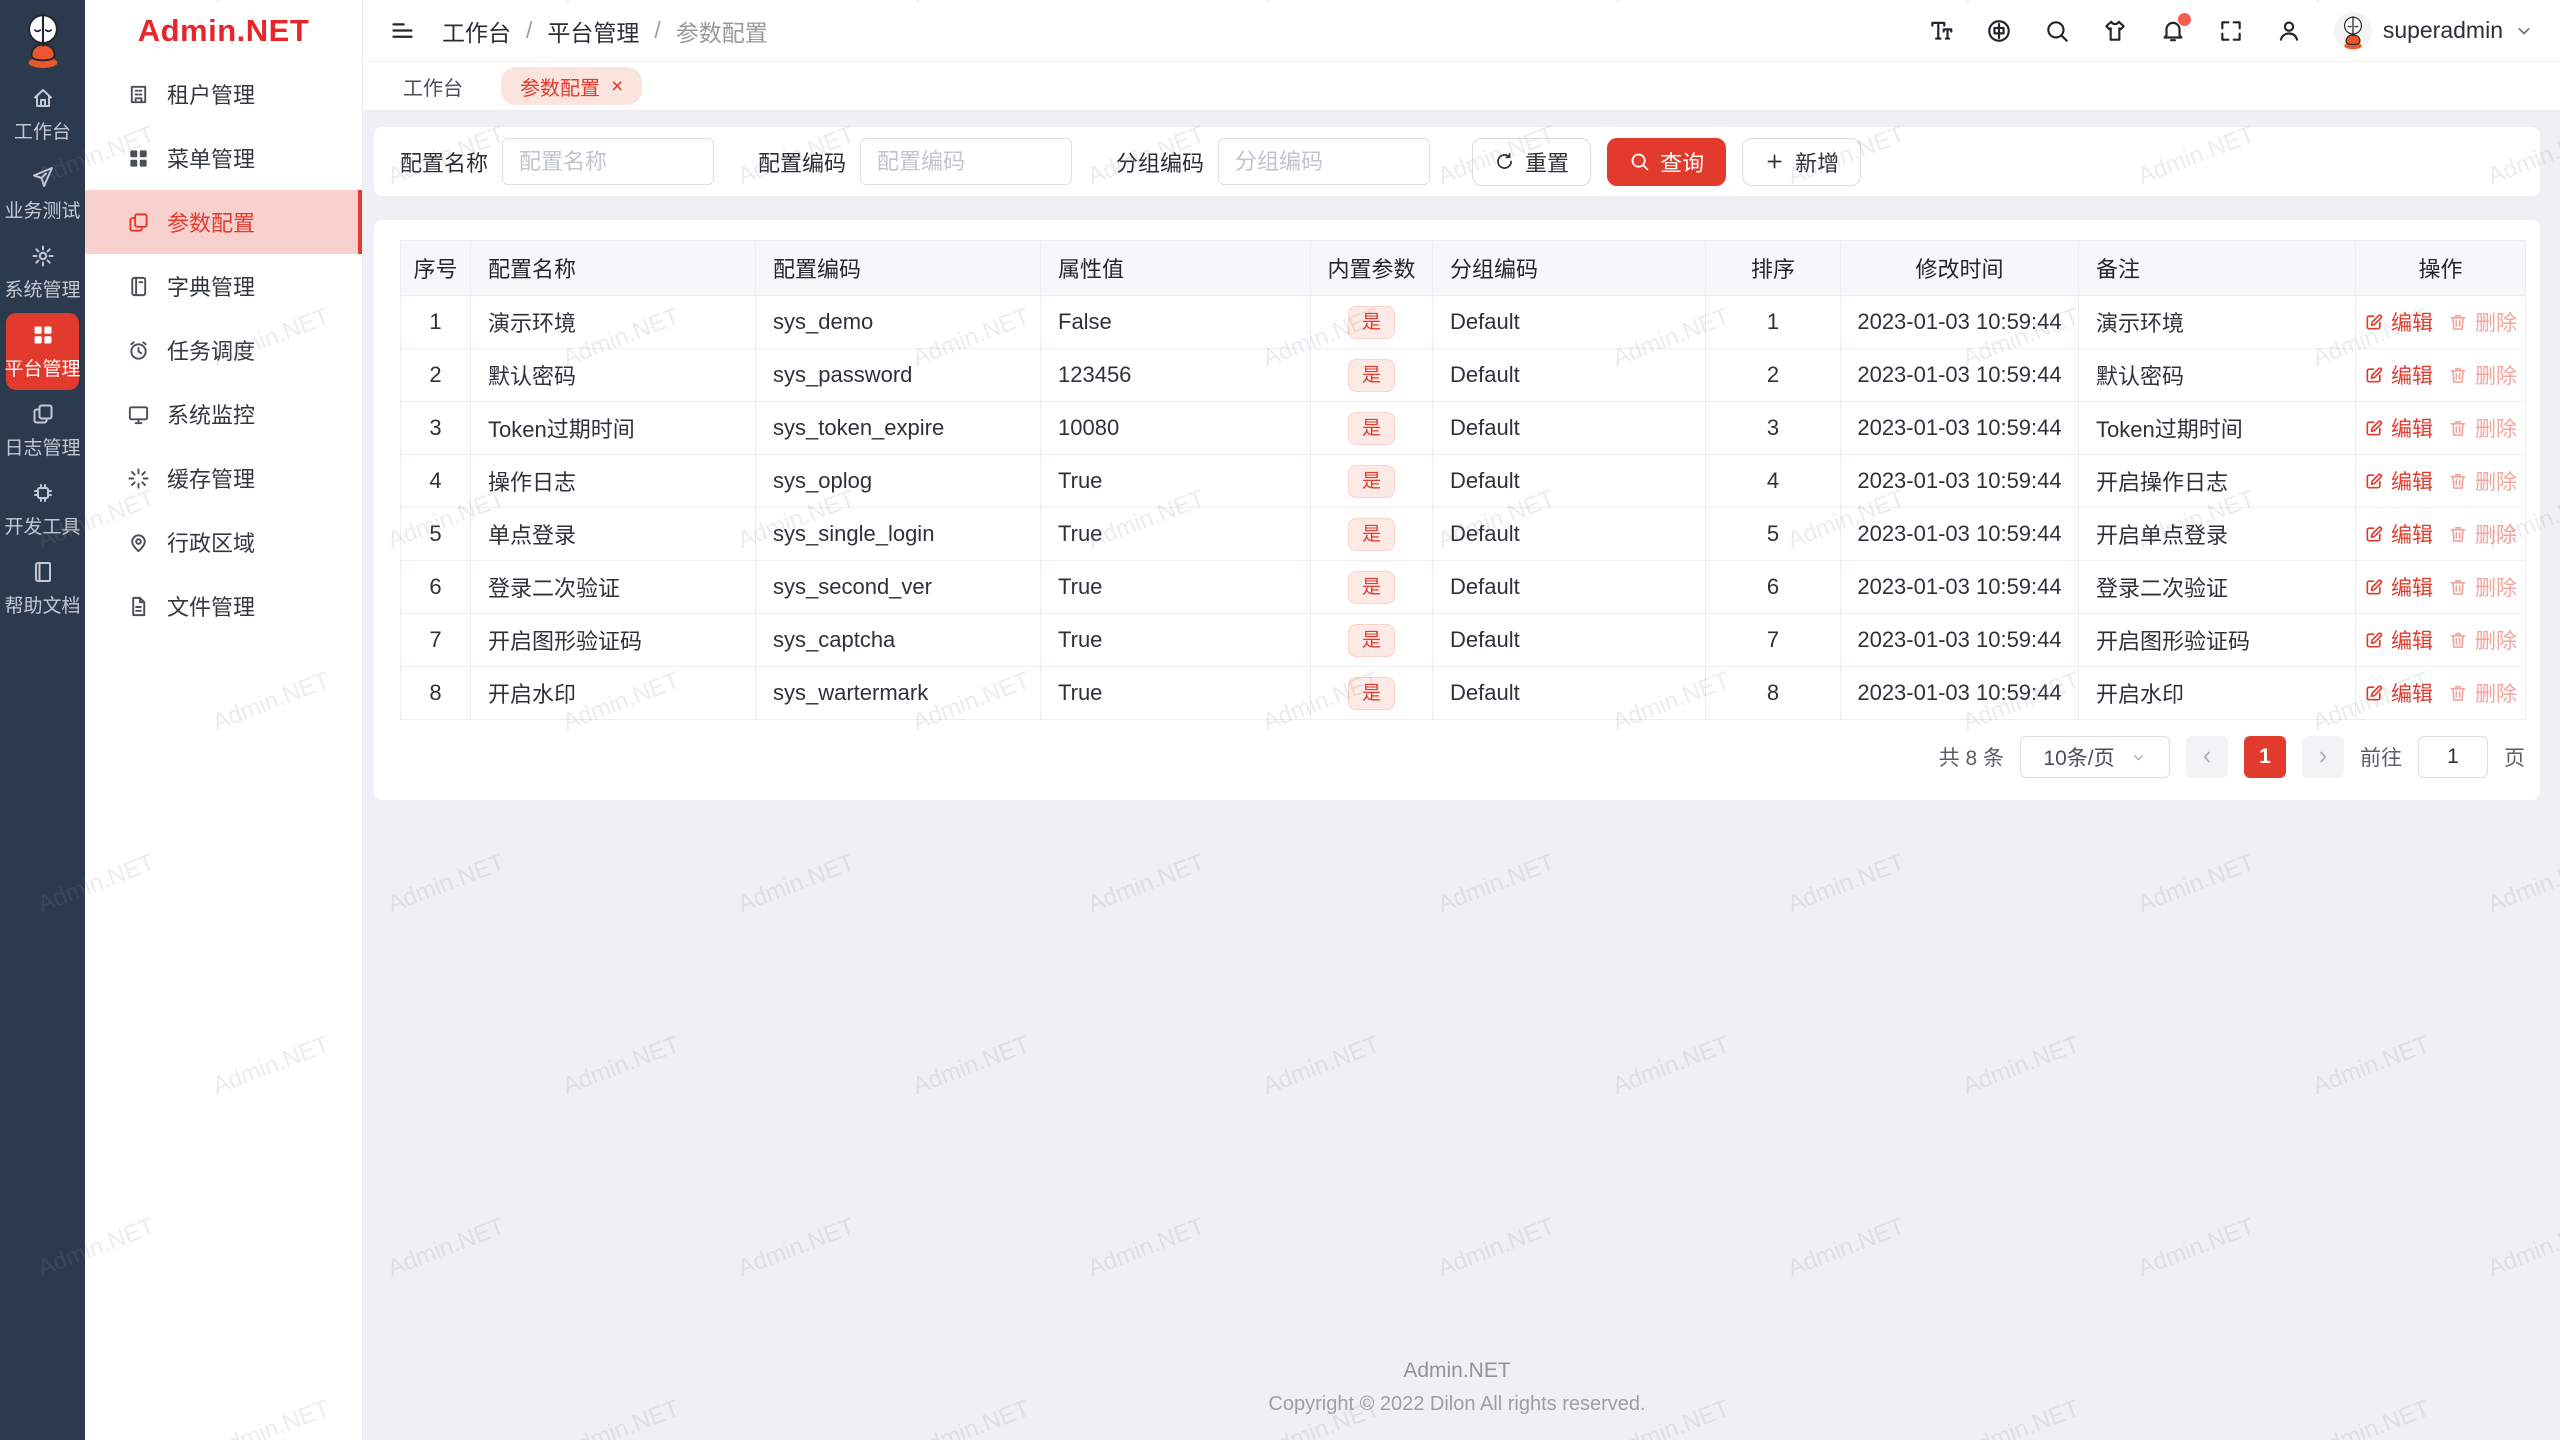 This screenshot has width=2560, height=1440. I want to click on prev-page-button, so click(2207, 757).